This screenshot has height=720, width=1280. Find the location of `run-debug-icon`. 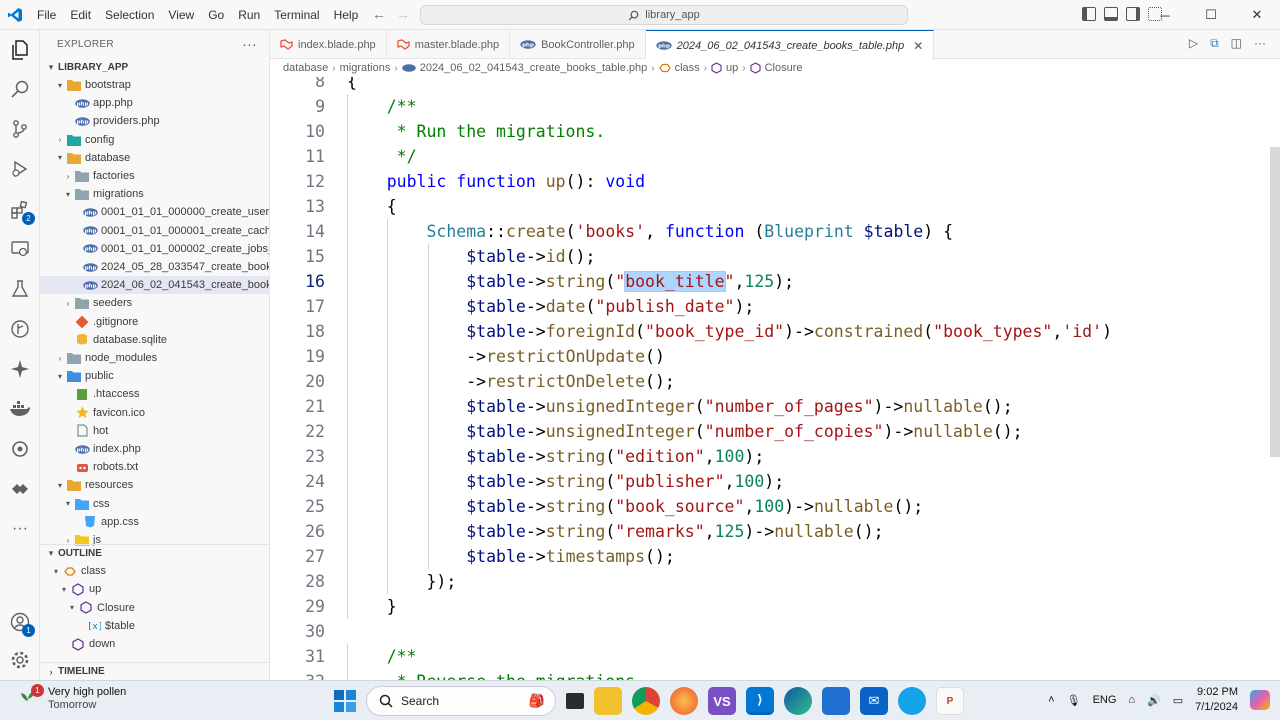

run-debug-icon is located at coordinates (20, 169).